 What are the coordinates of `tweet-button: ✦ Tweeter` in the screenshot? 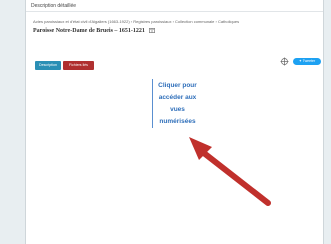 It's located at (307, 61).